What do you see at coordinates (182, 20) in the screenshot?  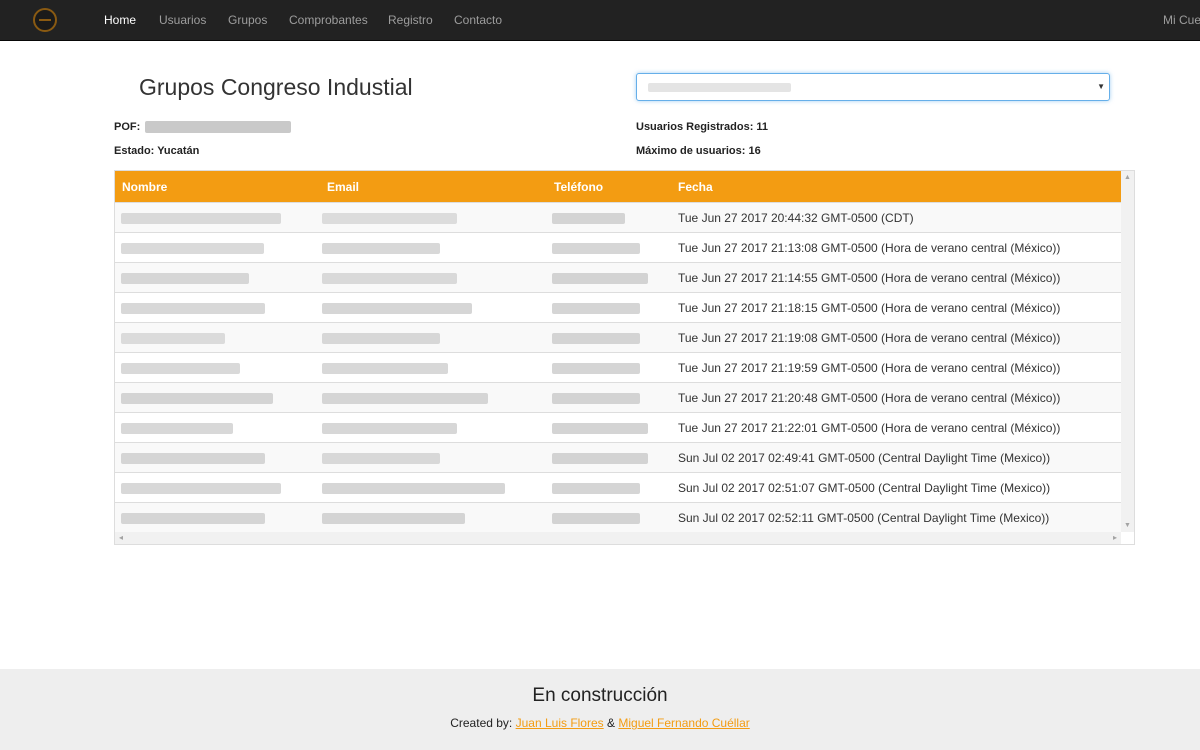 I see `nav-usuarios: Usuarios` at bounding box center [182, 20].